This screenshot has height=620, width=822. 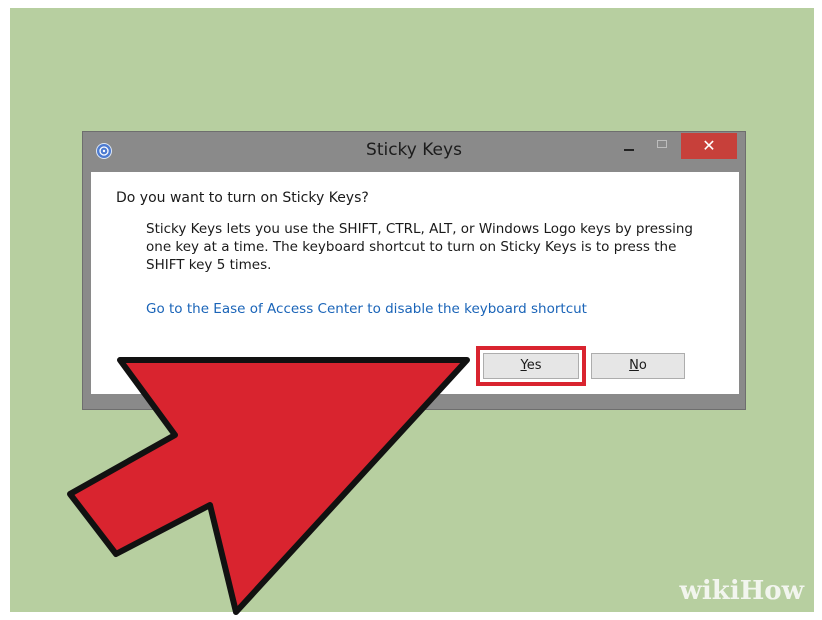 I want to click on watermark-panel: wikiHow, so click(x=739, y=592).